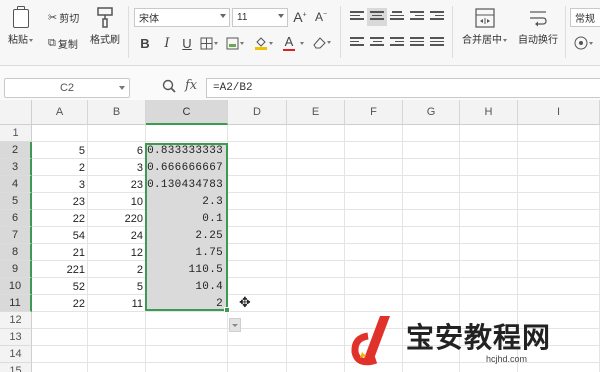 The height and width of the screenshot is (372, 600). I want to click on cell-b7: 24, so click(117, 235).